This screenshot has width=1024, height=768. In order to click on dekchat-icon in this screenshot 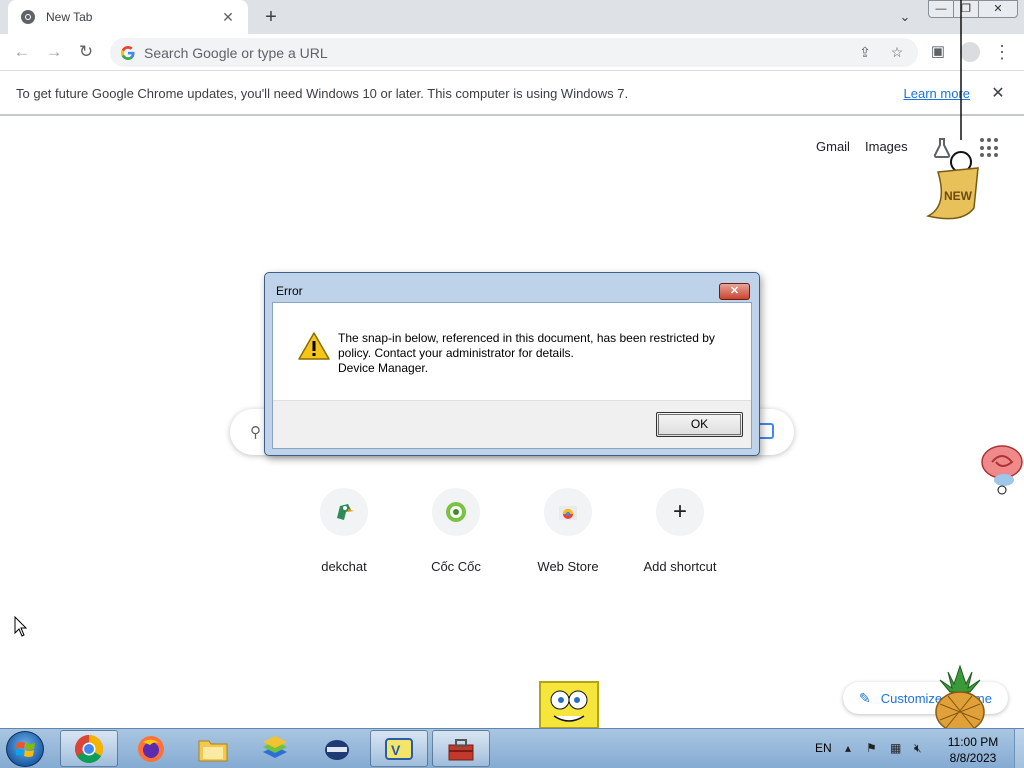, I will do `click(344, 512)`.